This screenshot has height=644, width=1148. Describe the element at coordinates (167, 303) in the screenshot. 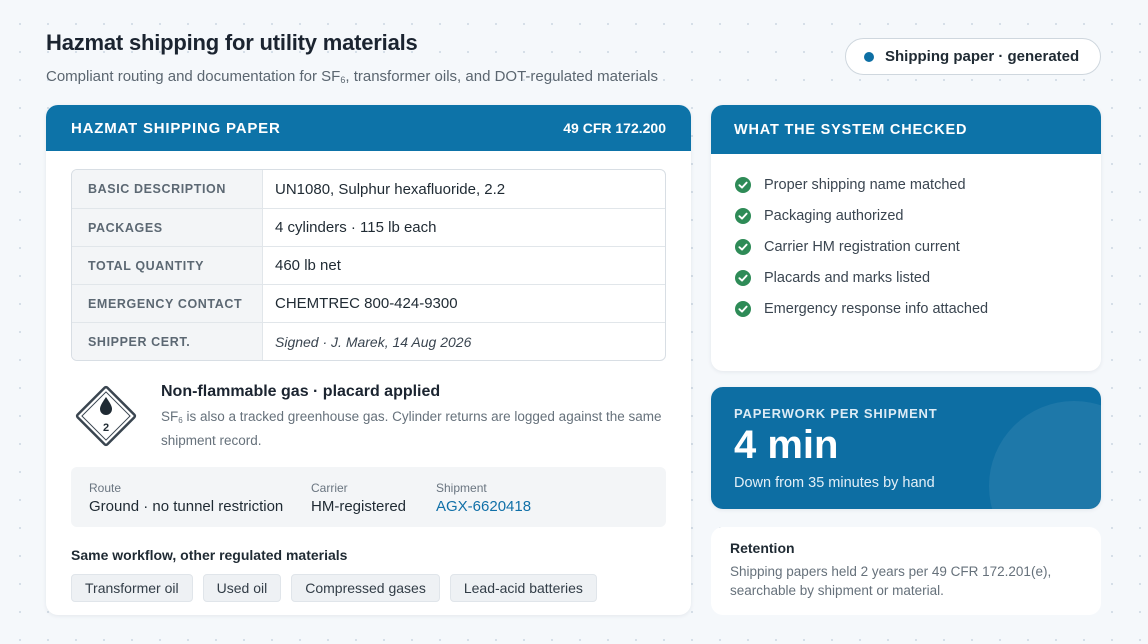

I see `row-label: EMERGENCY CONTACT` at that location.